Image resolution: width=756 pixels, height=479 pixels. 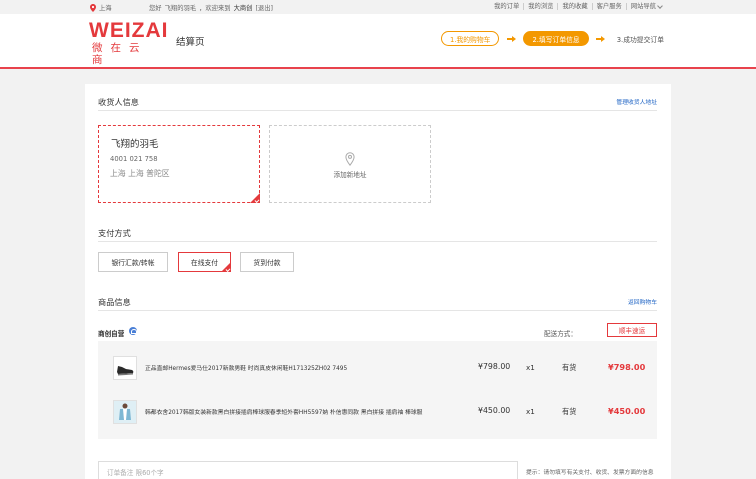 What do you see at coordinates (640, 39) in the screenshot?
I see `step-submit: 3.成功提交订单` at bounding box center [640, 39].